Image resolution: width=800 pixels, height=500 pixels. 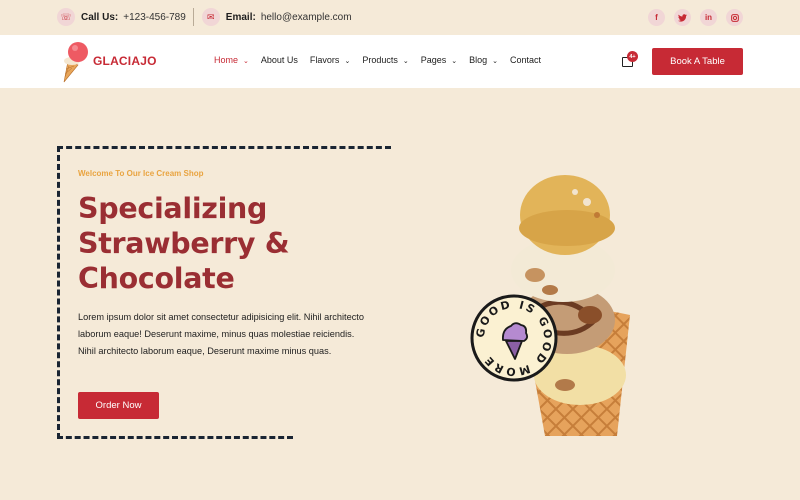 What do you see at coordinates (154, 17) in the screenshot?
I see `phone-value: +123-456-789` at bounding box center [154, 17].